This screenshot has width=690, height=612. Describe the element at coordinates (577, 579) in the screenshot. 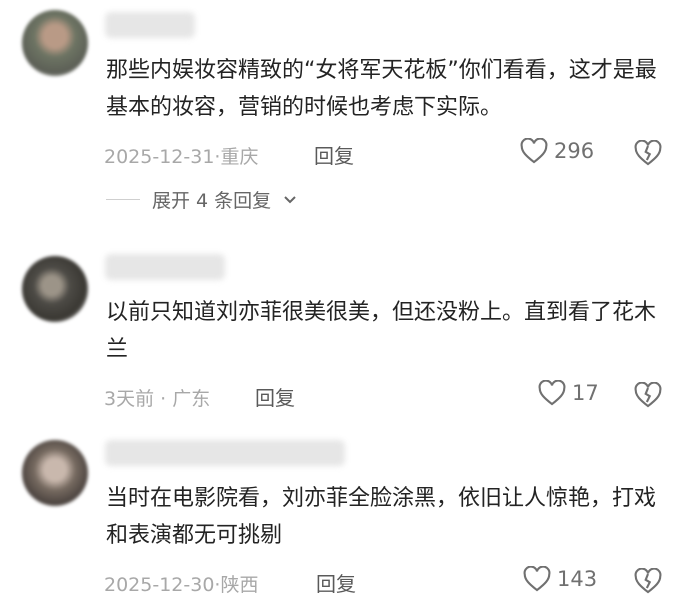

I see `like-count: 143` at that location.